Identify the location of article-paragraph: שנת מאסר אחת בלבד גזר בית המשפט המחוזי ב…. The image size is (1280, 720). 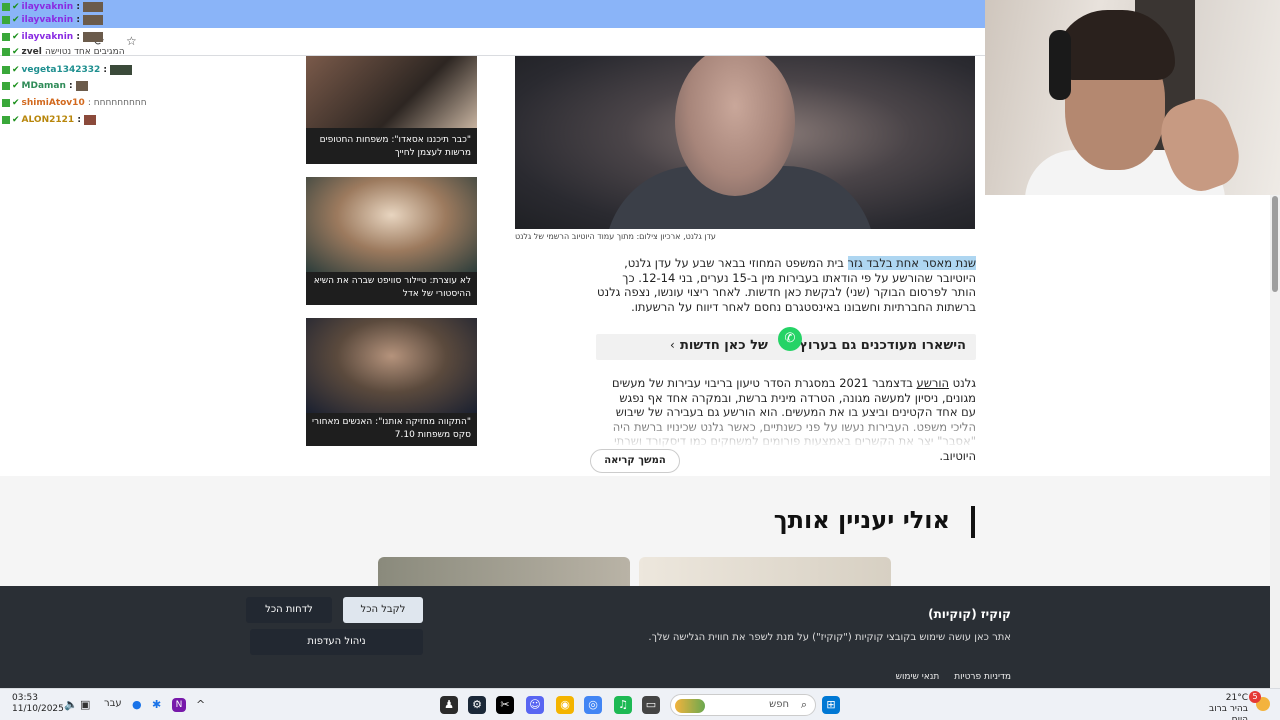
(786, 285).